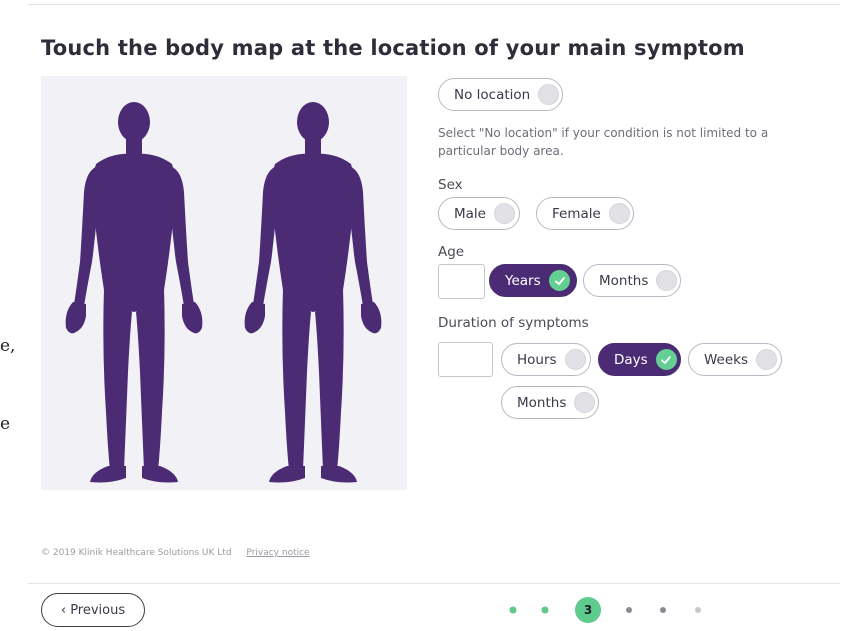 Image resolution: width=841 pixels, height=631 pixels. I want to click on duration-unit-weeks: Weeks, so click(735, 359).